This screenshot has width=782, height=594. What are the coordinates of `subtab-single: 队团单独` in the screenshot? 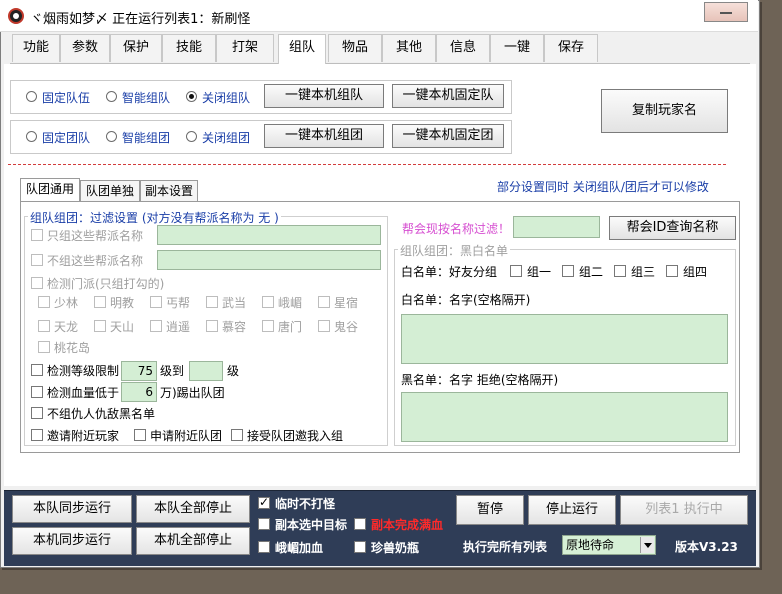 It's located at (110, 191).